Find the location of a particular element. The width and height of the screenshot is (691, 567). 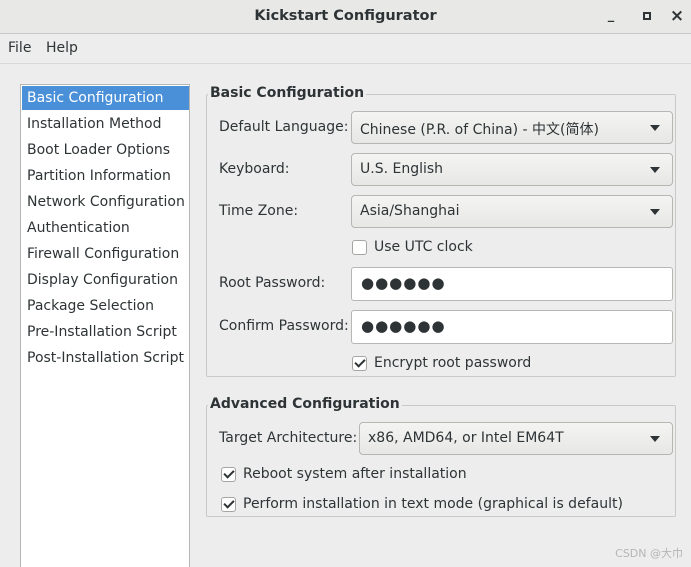

maximize-icon is located at coordinates (647, 16).